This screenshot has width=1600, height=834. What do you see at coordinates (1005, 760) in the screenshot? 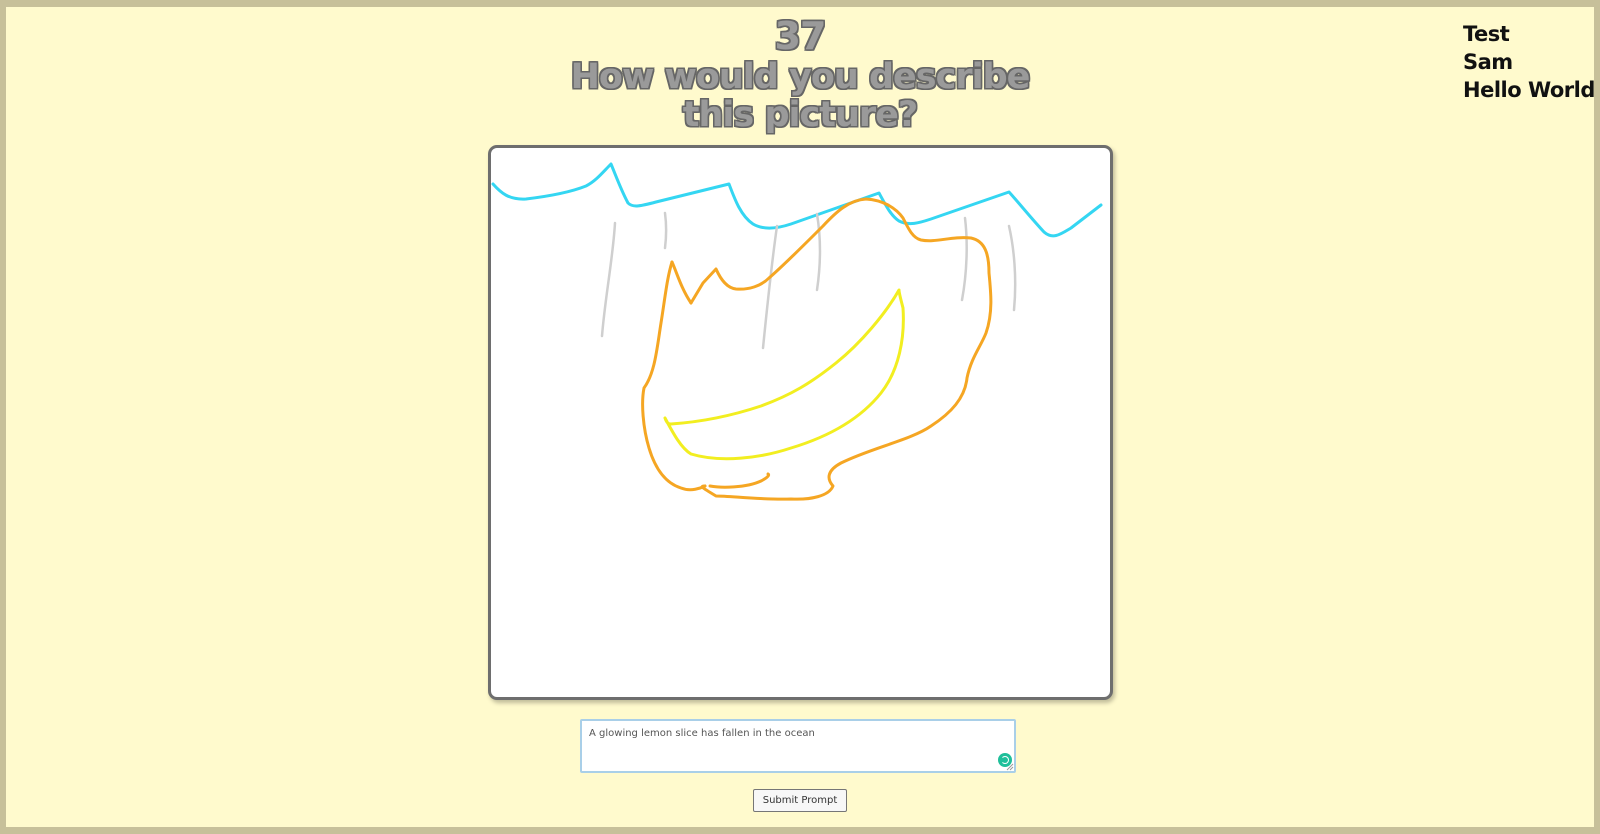
I see `grammar-assist-icon` at bounding box center [1005, 760].